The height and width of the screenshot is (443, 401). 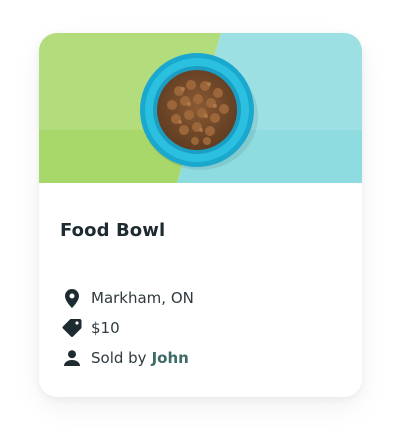 What do you see at coordinates (105, 328) in the screenshot?
I see `price-text: $10` at bounding box center [105, 328].